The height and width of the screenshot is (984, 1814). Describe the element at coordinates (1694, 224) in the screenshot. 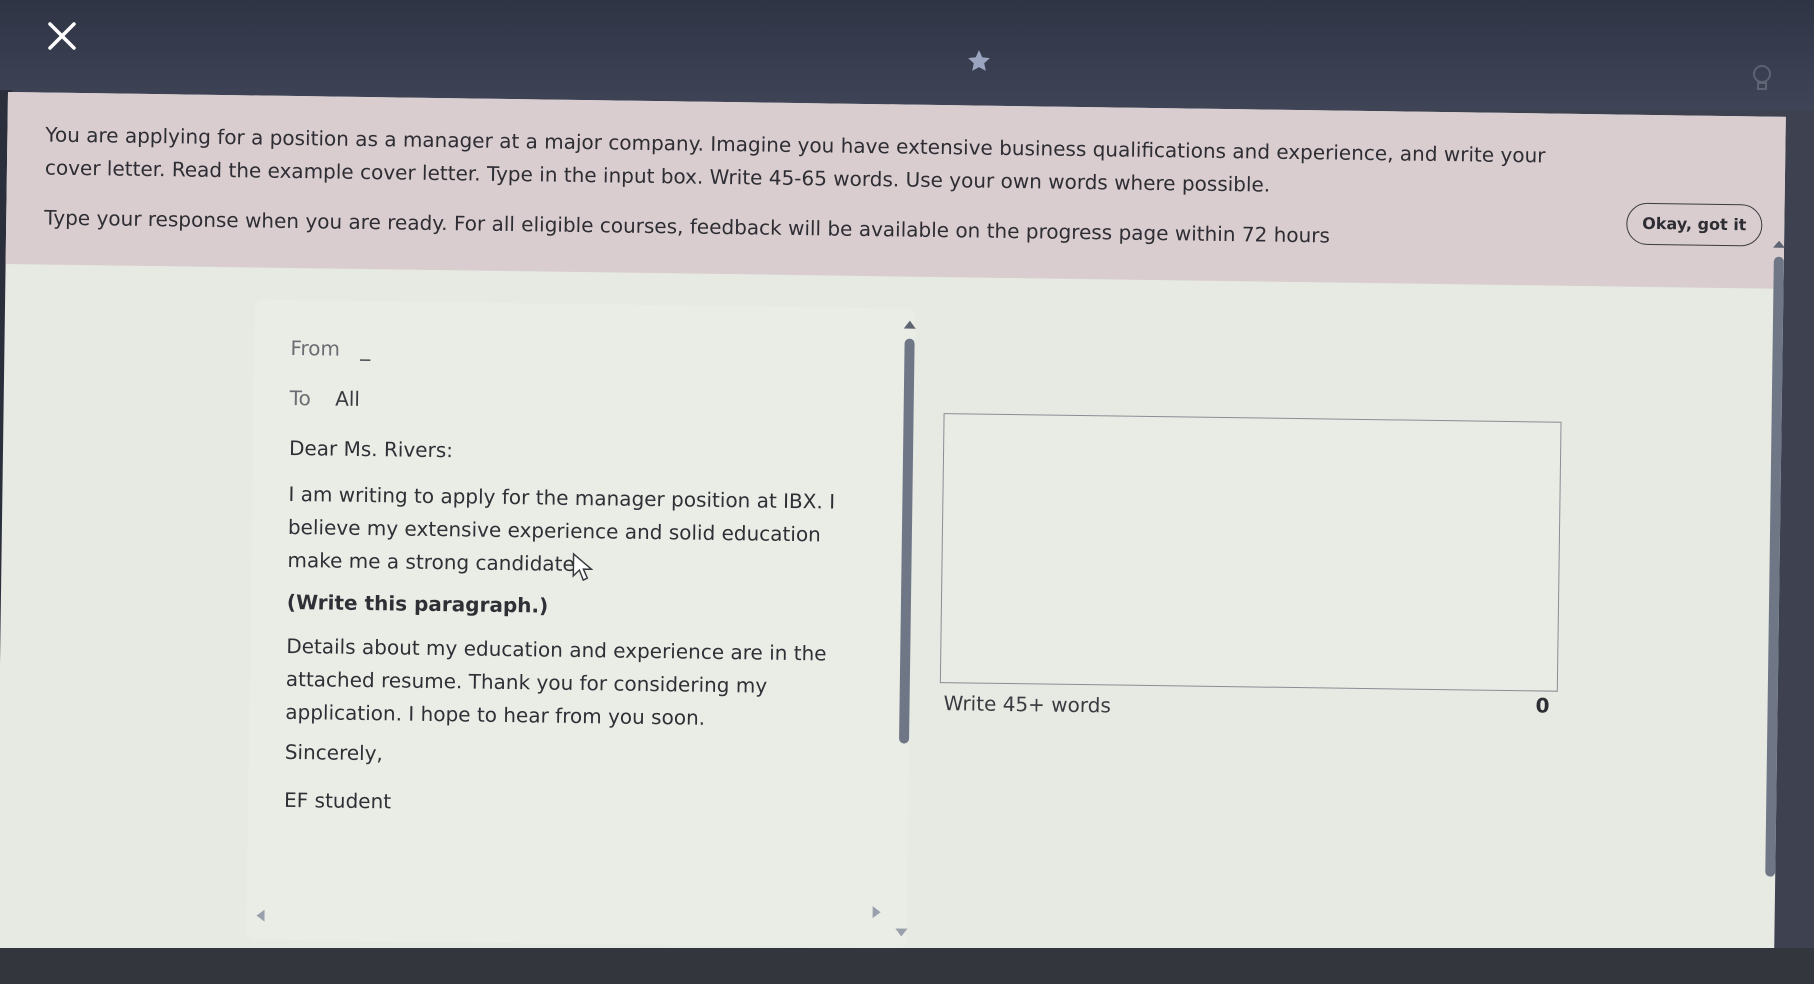

I see `okay-got-it-button: Okay, got it` at that location.